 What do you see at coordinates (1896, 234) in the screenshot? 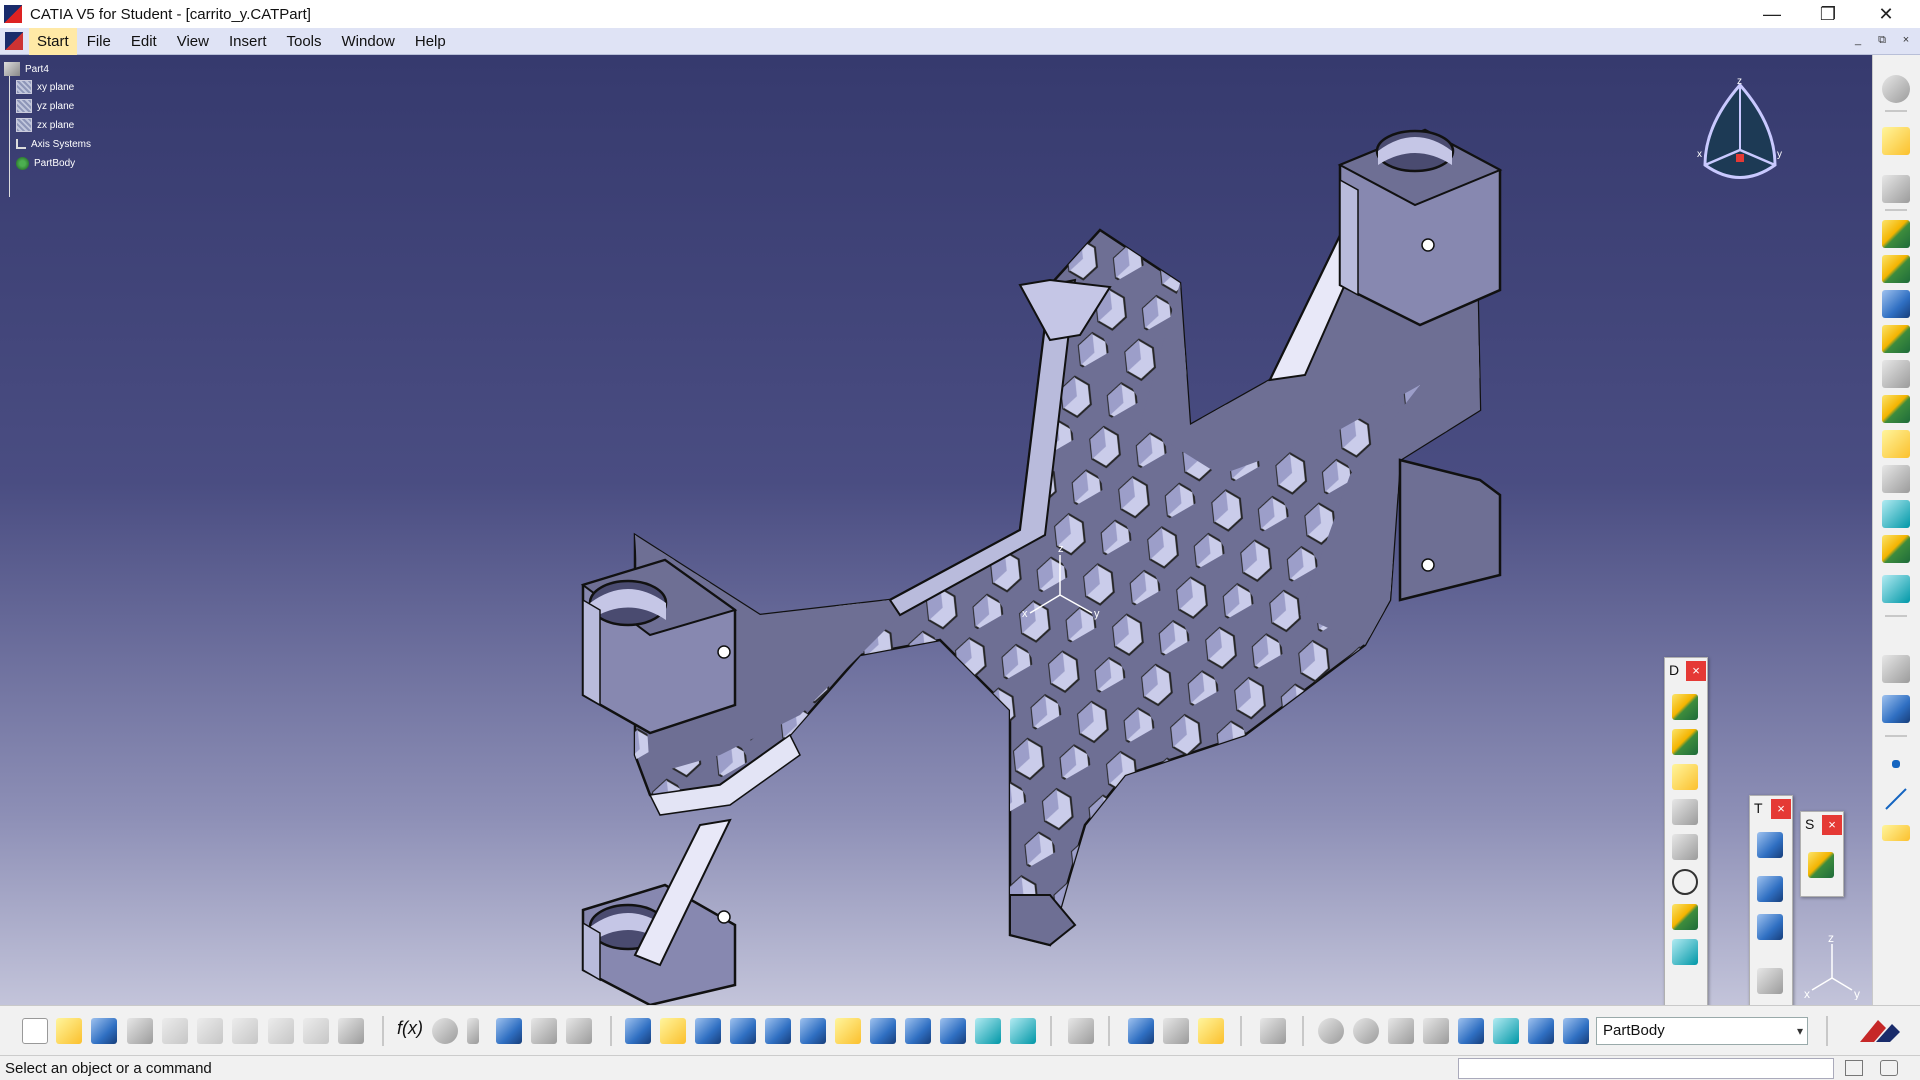
I see `pad-icon` at bounding box center [1896, 234].